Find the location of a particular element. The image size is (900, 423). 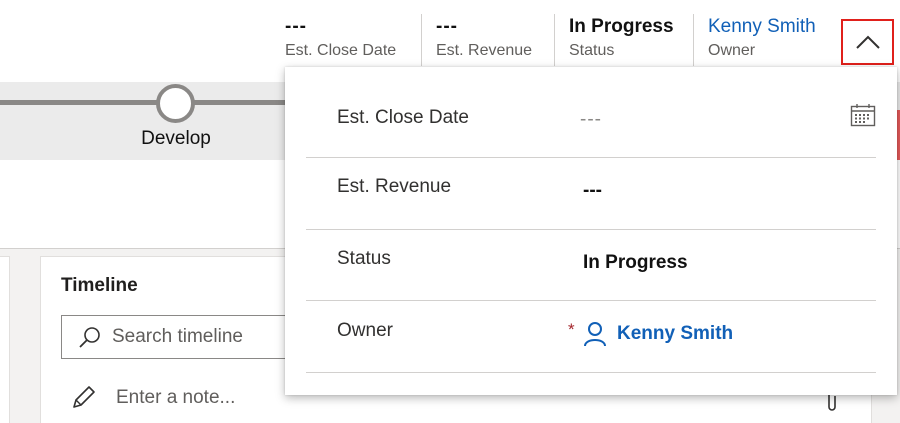

header-field-est-revenue: --- Est. Revenue is located at coordinates (476, 40).